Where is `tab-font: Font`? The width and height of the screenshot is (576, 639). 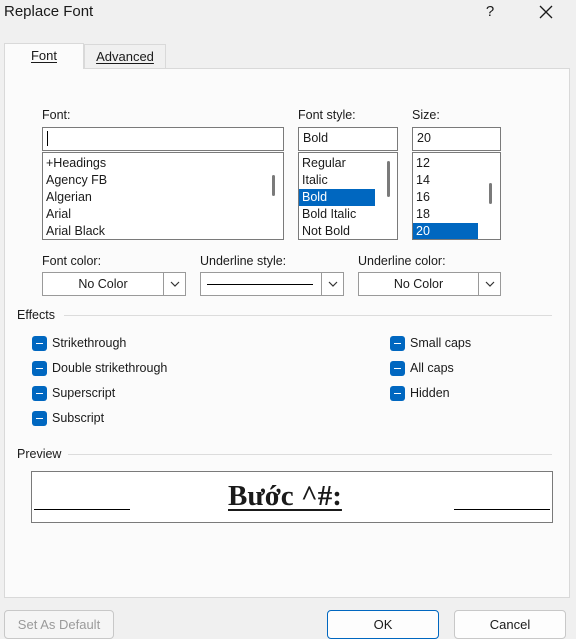 tab-font: Font is located at coordinates (44, 56).